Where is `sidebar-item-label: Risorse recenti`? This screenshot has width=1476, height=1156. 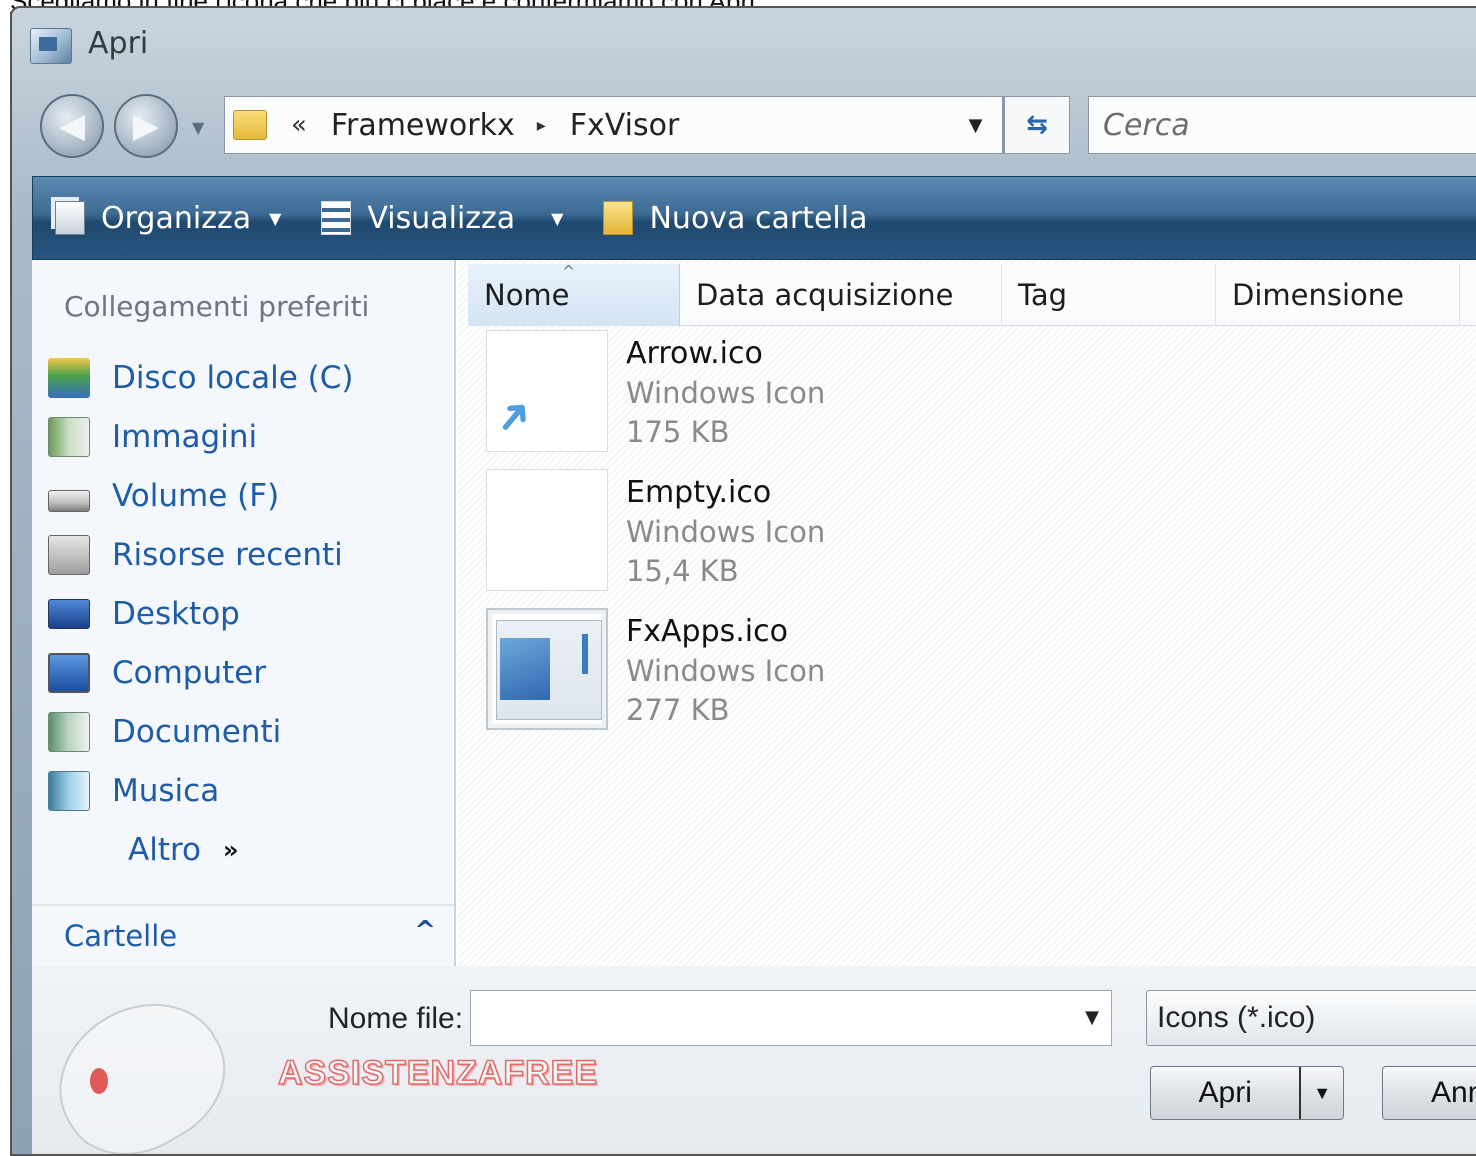
sidebar-item-label: Risorse recenti is located at coordinates (227, 554).